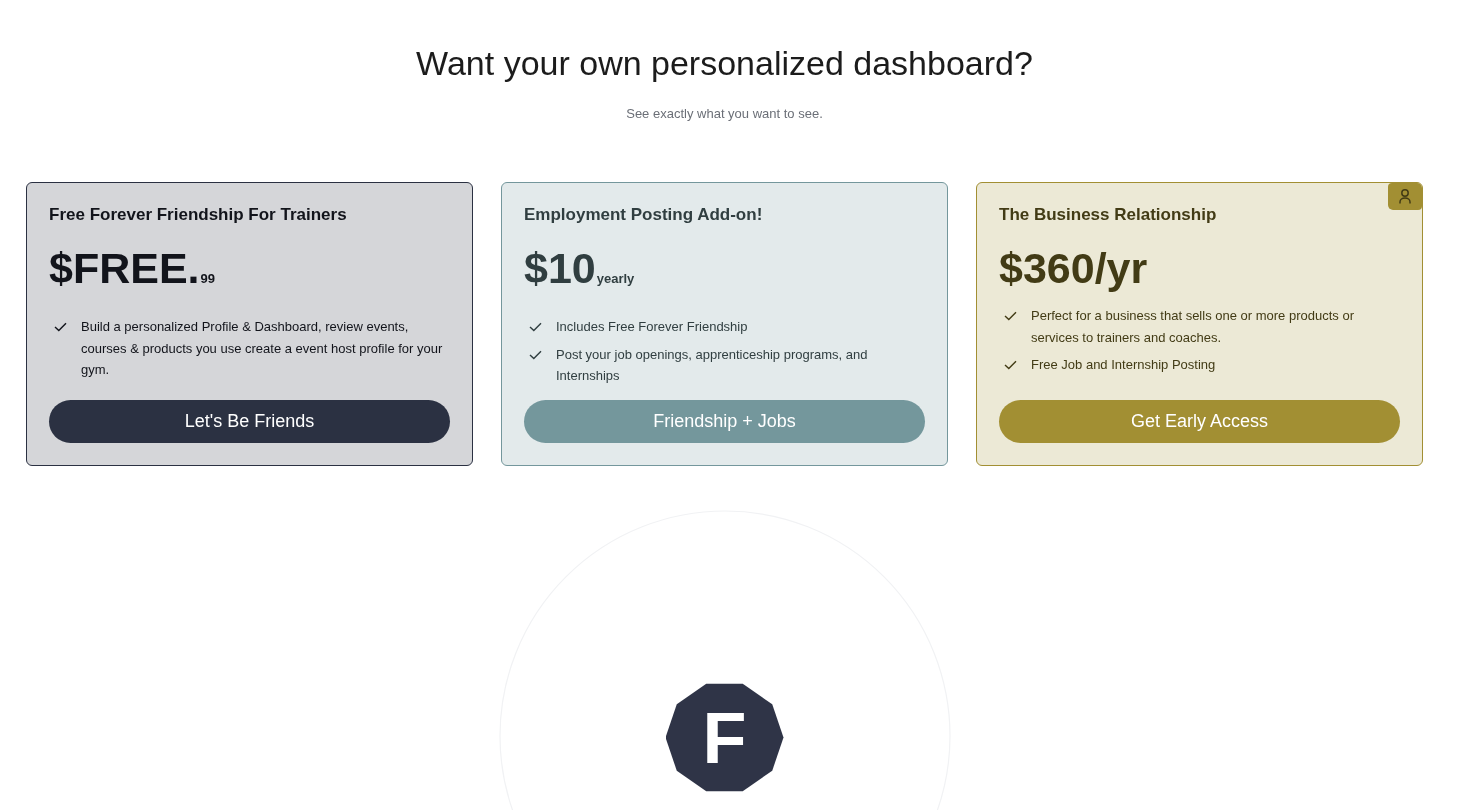 The height and width of the screenshot is (810, 1457). I want to click on feature-text: Build a personalized Profile & Dashboard, review events, courses & products you use create a event host profile for your gym., so click(262, 348).